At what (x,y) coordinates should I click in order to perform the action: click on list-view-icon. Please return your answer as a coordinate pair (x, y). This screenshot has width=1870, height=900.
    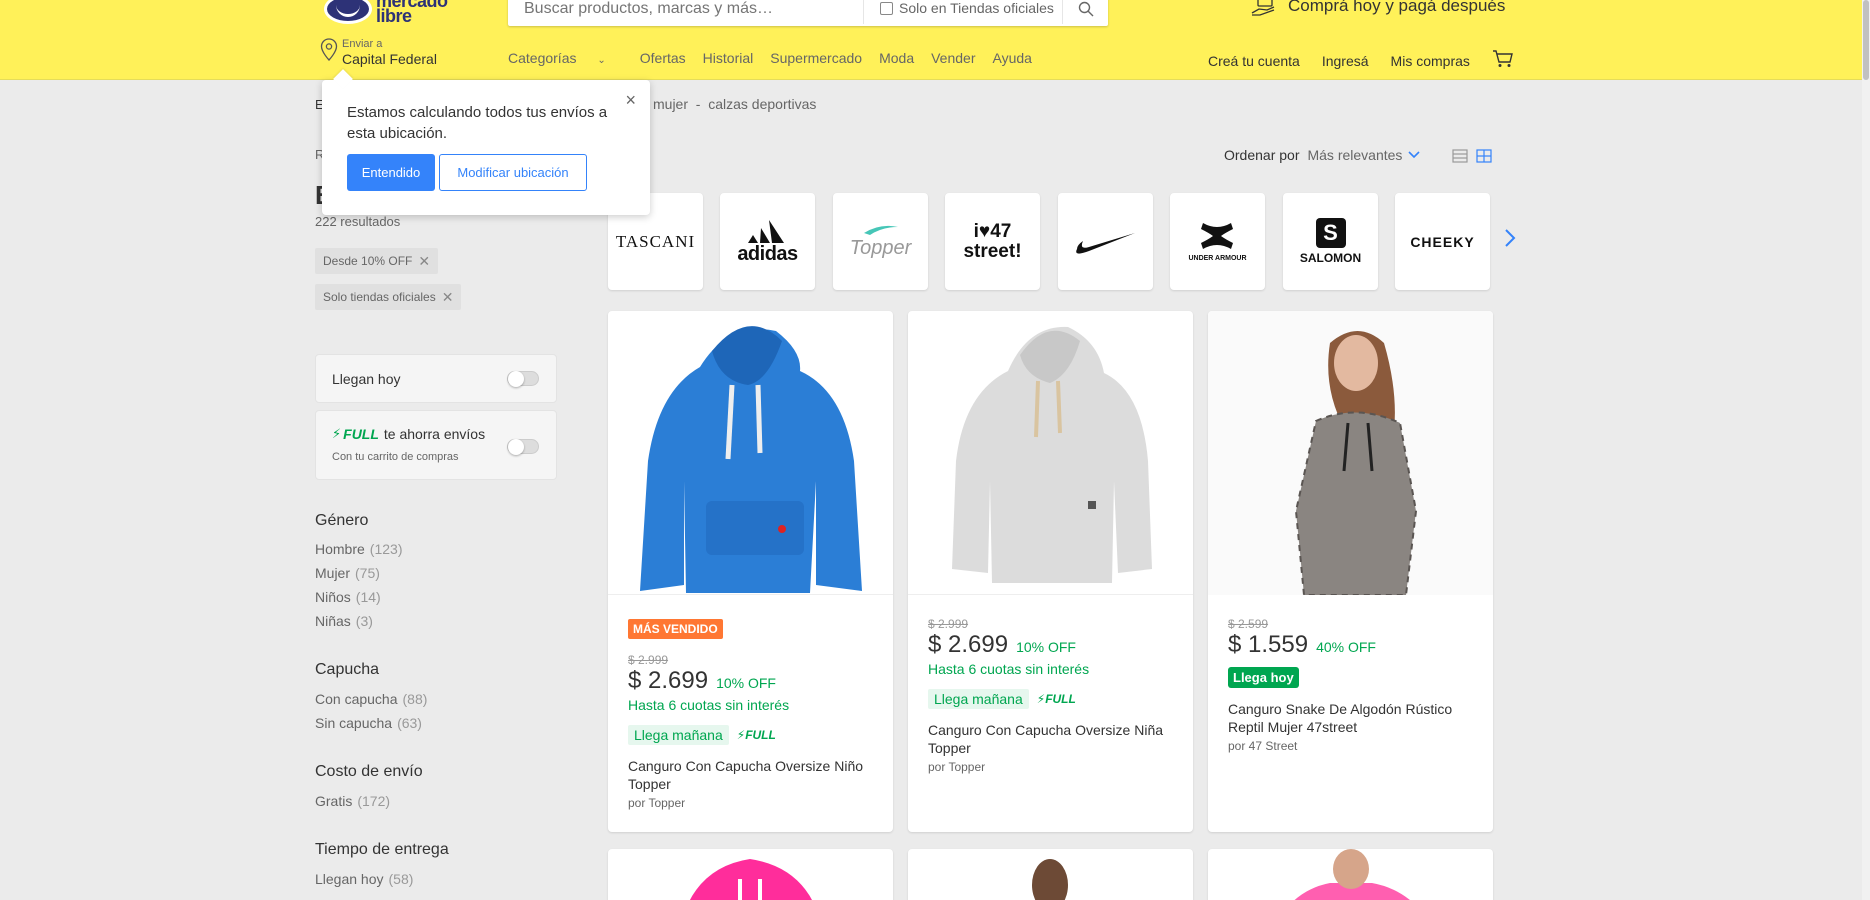
    Looking at the image, I should click on (1460, 158).